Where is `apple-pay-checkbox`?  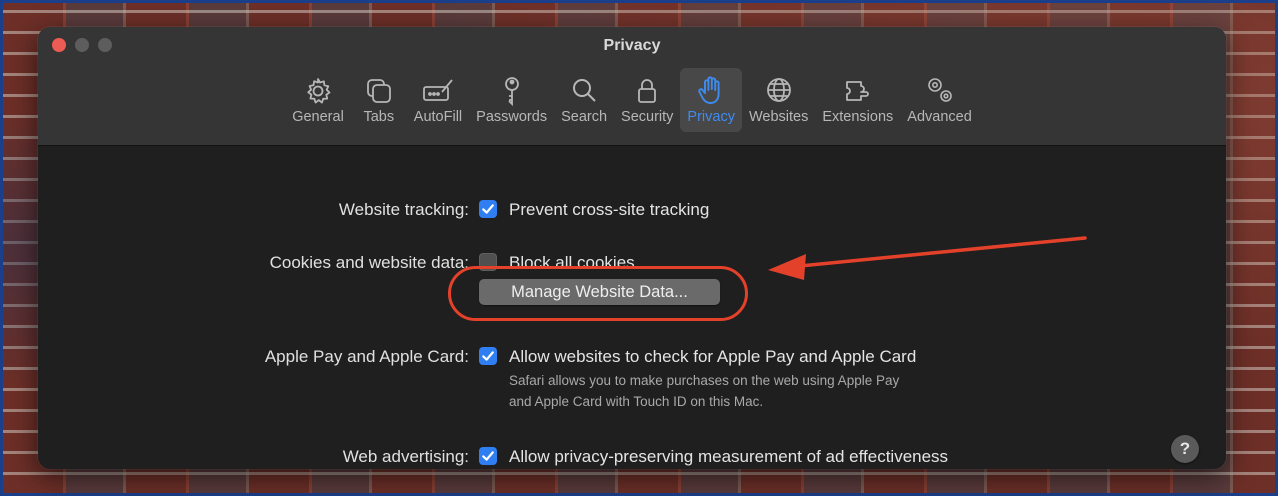
apple-pay-checkbox is located at coordinates (488, 356).